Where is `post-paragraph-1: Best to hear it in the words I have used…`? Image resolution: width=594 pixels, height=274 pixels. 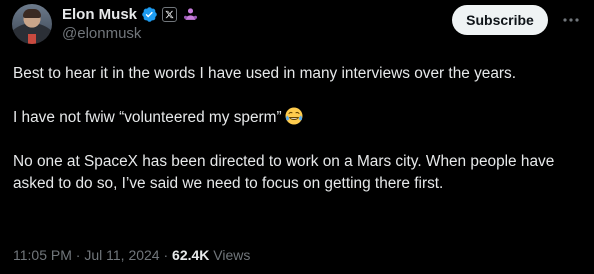
post-paragraph-1: Best to hear it in the words I have used… is located at coordinates (265, 73).